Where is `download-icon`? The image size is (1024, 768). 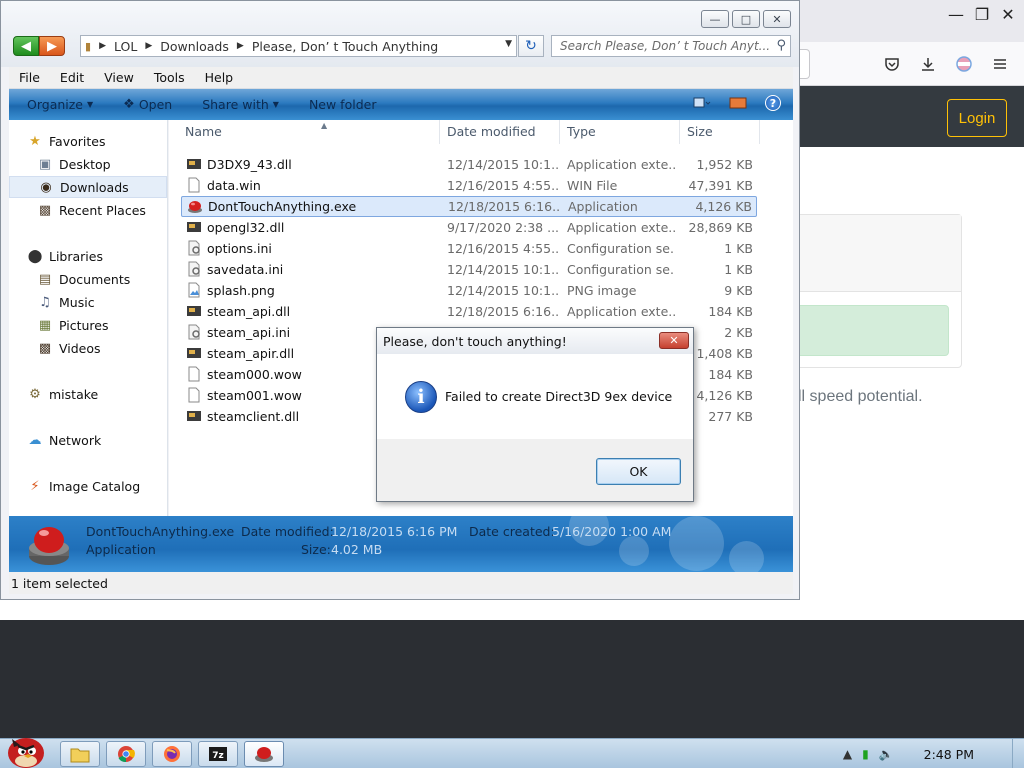 download-icon is located at coordinates (928, 64).